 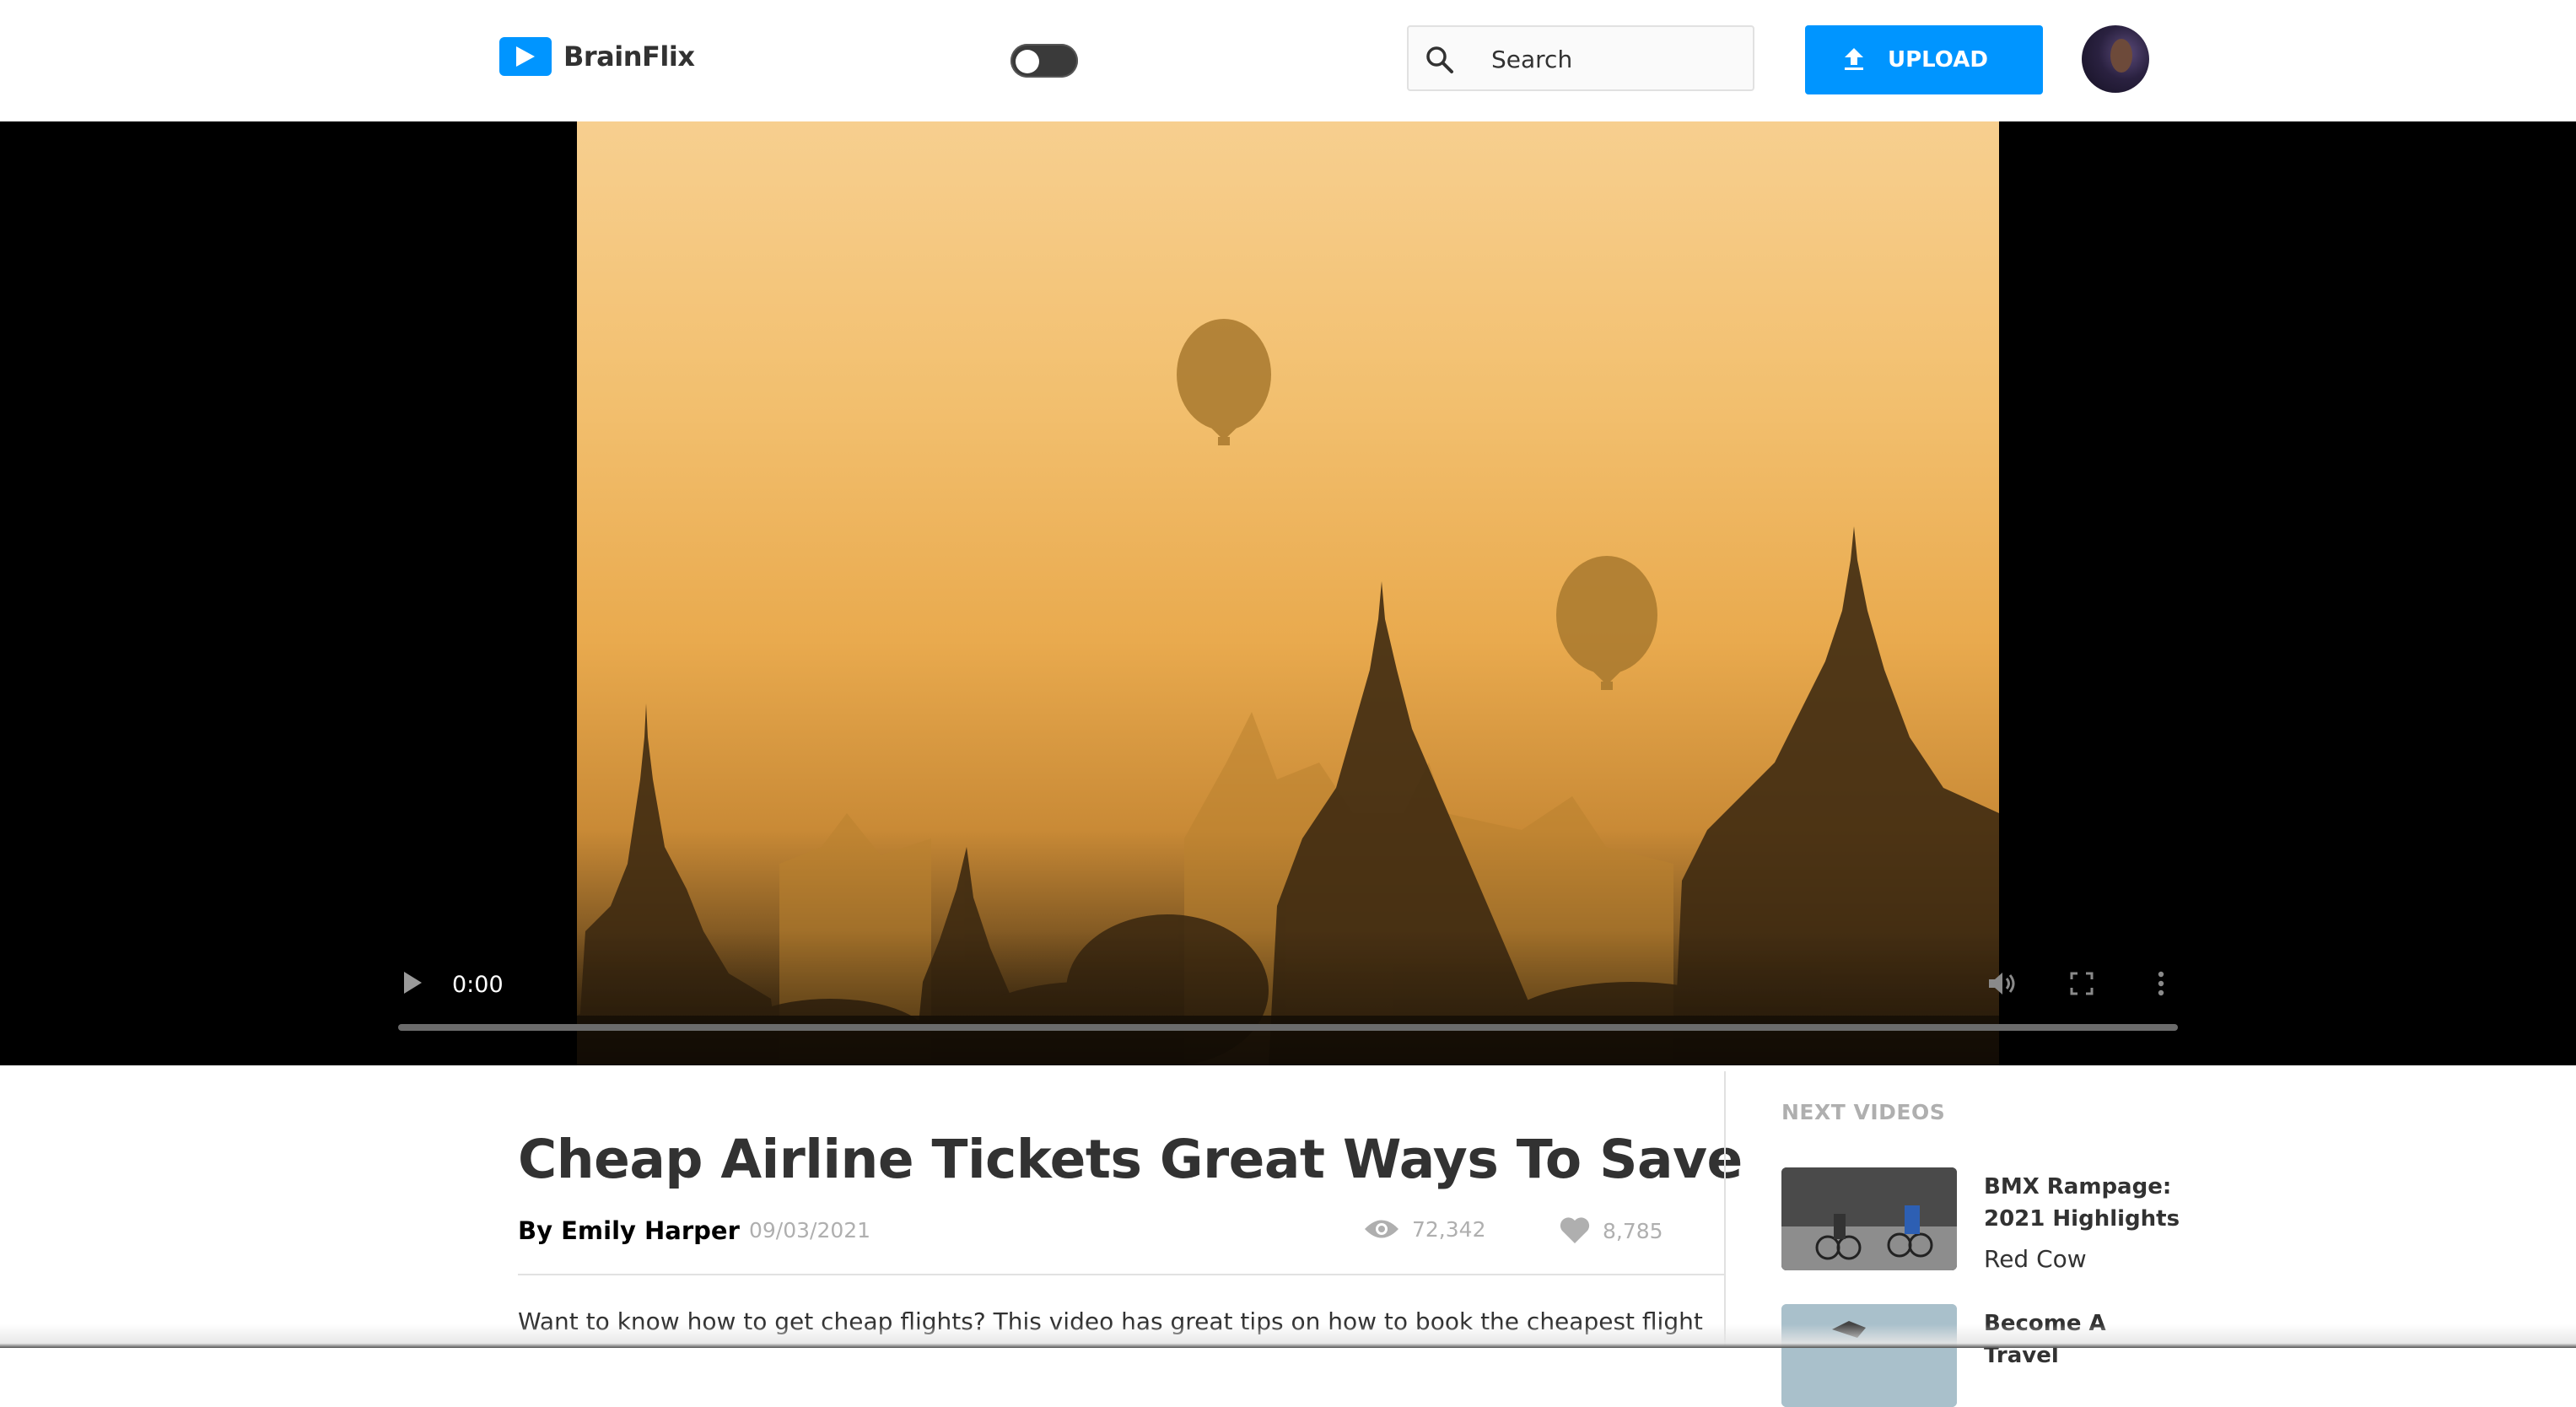 I want to click on user-avatar, so click(x=2115, y=59).